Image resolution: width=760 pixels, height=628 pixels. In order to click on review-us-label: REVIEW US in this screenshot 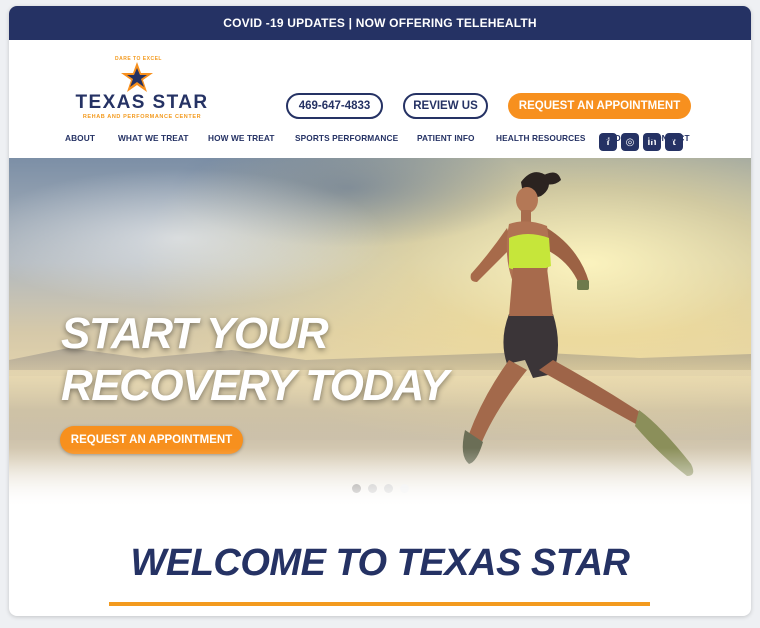, I will do `click(445, 106)`.